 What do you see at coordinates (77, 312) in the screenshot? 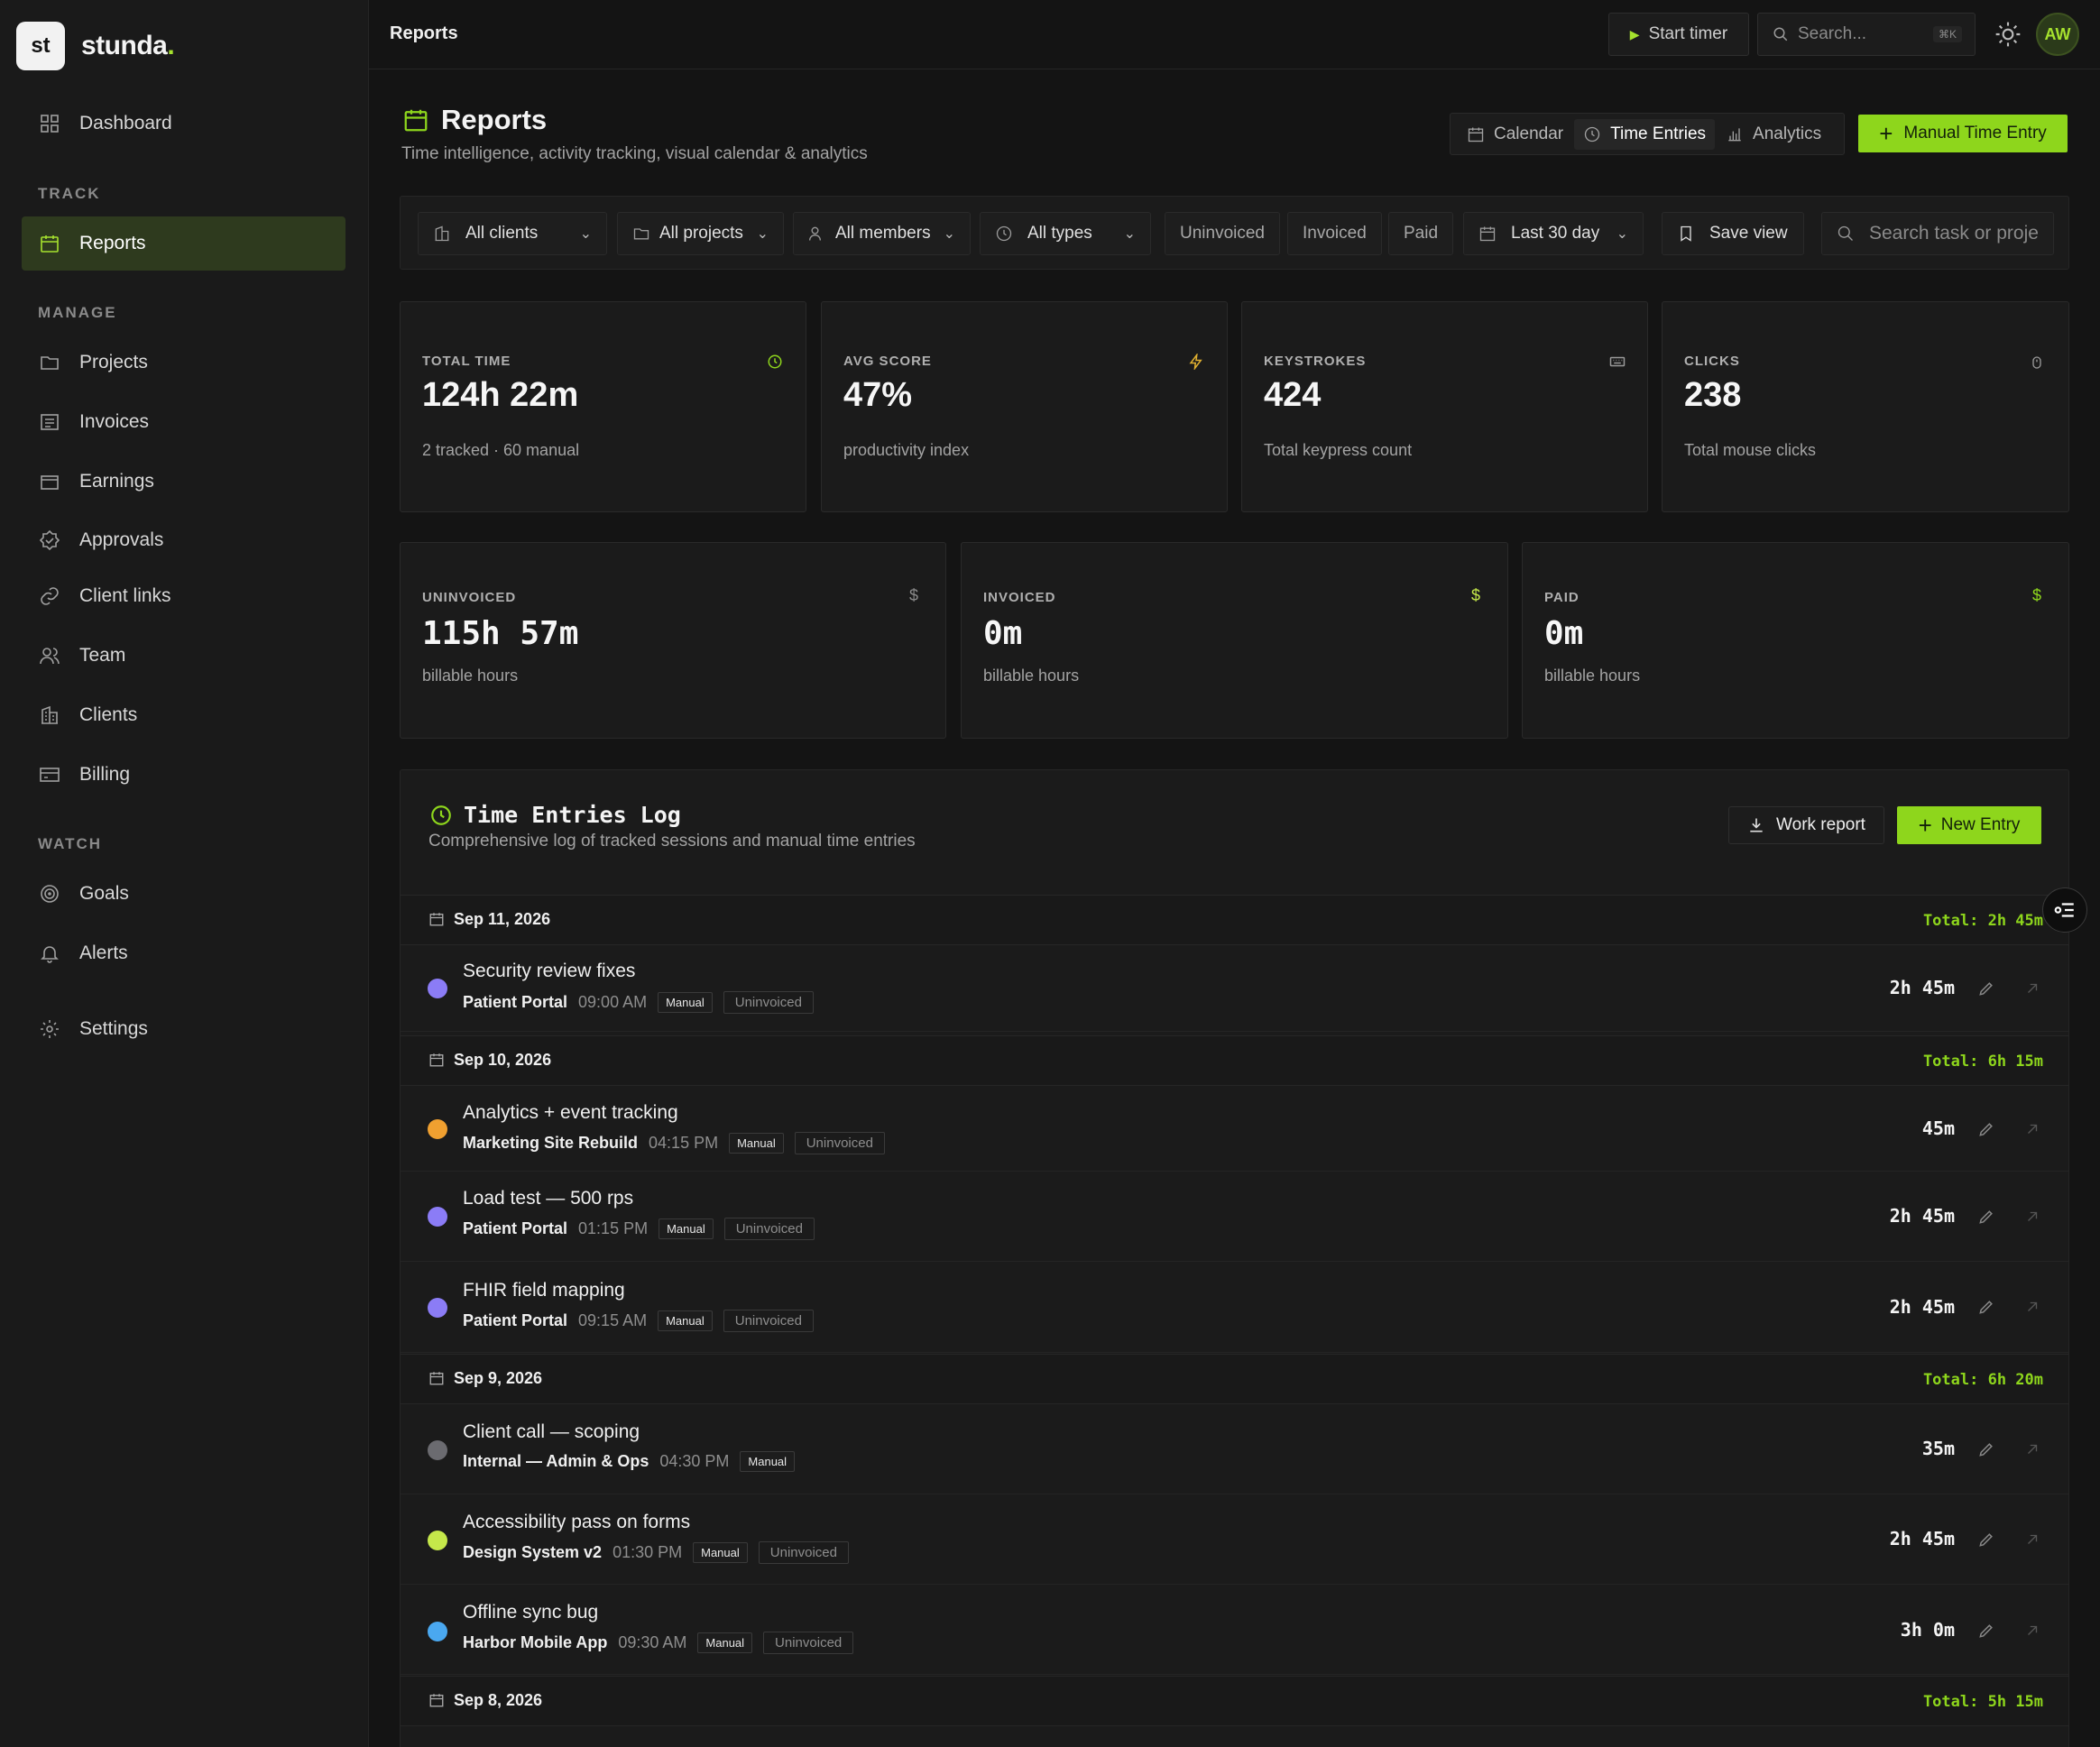
I see `section-manage: MANAGE` at bounding box center [77, 312].